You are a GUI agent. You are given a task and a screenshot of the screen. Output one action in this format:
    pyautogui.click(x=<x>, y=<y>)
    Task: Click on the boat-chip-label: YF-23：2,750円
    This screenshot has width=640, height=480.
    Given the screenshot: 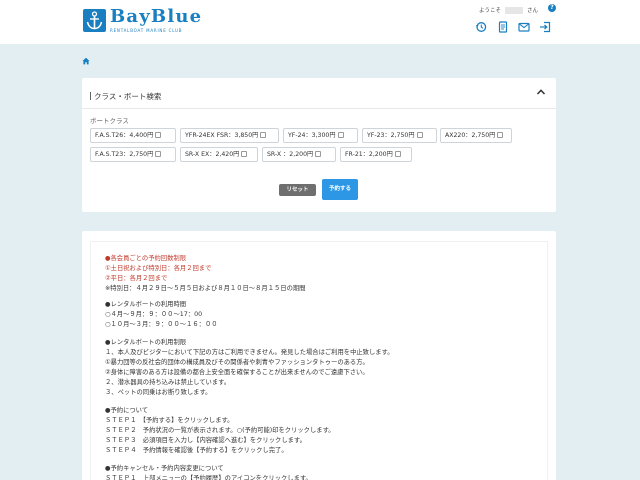 What is the action you would take?
    pyautogui.click(x=391, y=135)
    